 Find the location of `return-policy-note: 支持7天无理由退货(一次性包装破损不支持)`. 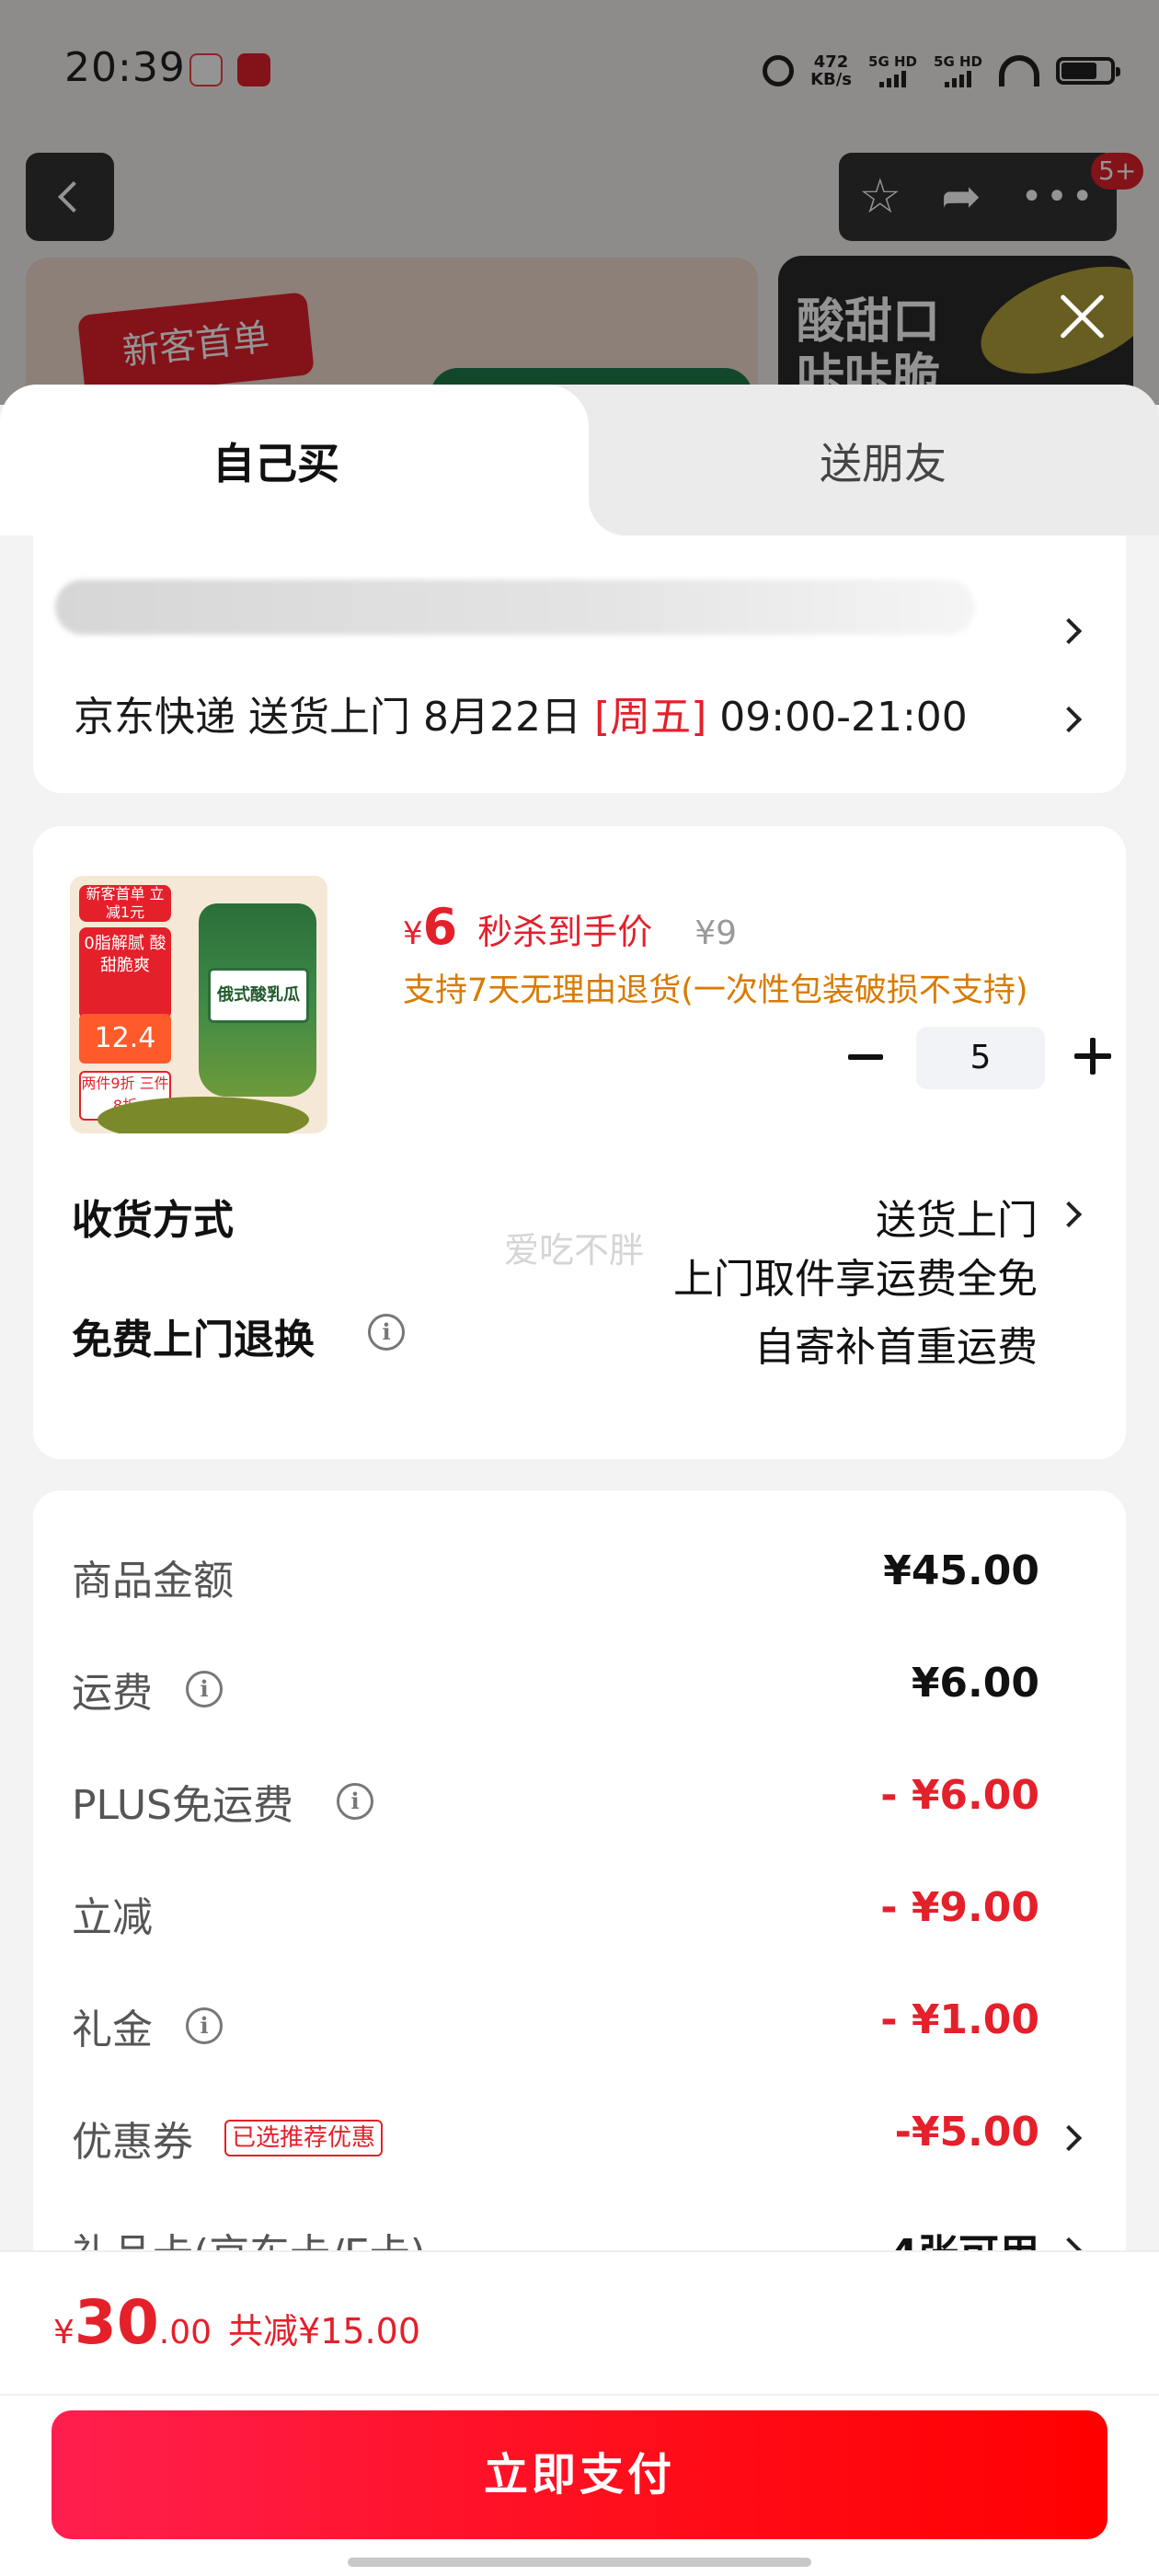

return-policy-note: 支持7天无理由退货(一次性包装破损不支持) is located at coordinates (715, 991).